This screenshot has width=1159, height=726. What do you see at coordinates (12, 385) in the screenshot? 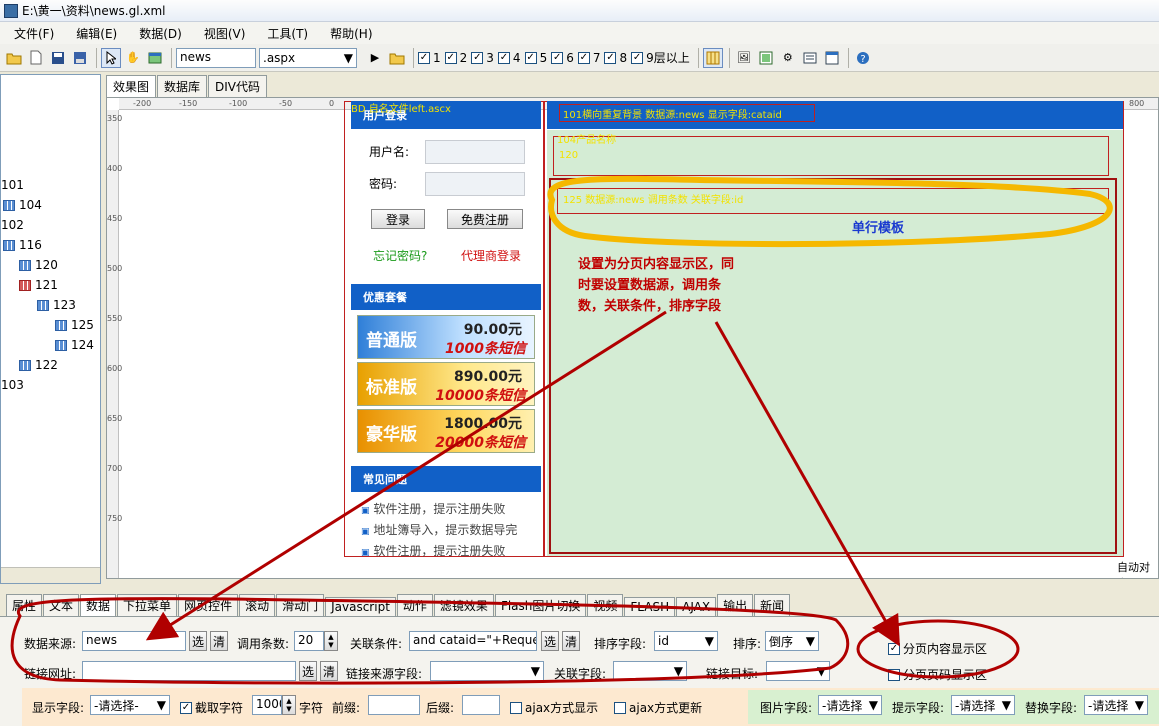
I see `tree-node-103: 103` at bounding box center [12, 385].